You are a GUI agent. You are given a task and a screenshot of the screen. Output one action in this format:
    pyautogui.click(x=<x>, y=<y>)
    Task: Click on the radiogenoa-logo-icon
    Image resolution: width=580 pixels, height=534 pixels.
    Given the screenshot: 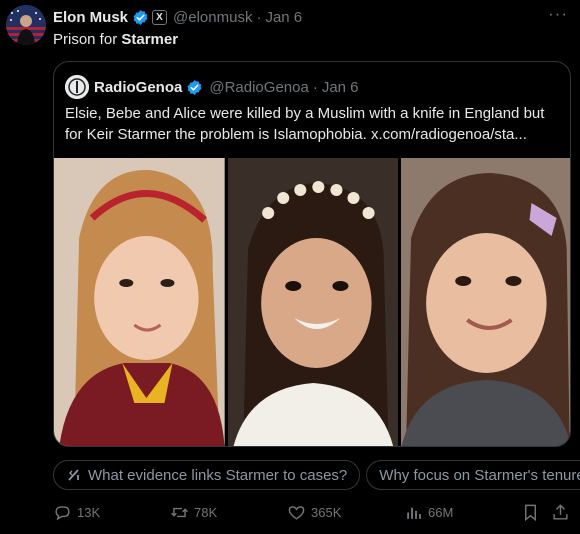 What is the action you would take?
    pyautogui.click(x=77, y=87)
    